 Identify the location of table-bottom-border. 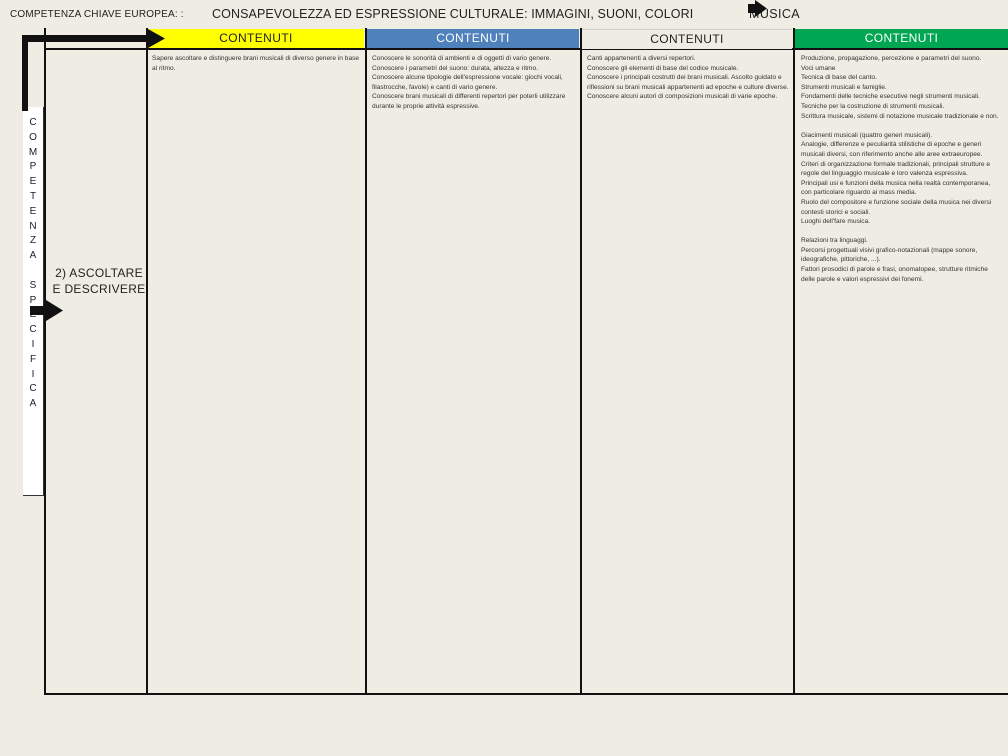
(526, 694).